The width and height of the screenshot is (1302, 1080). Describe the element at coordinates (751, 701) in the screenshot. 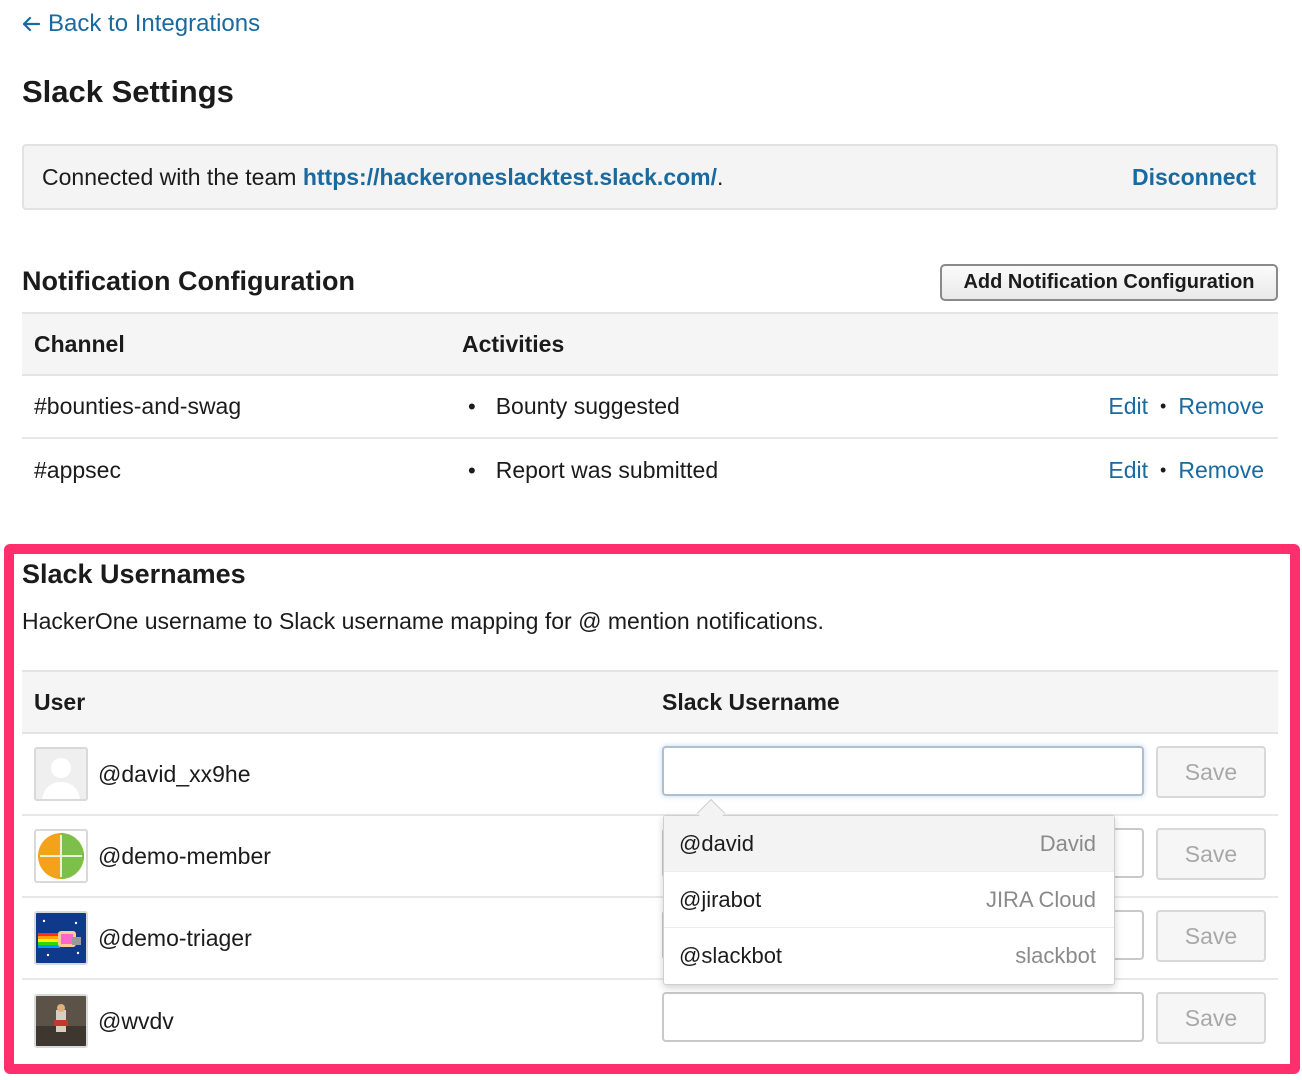

I see `column-header-slack-username: Slack Username` at that location.